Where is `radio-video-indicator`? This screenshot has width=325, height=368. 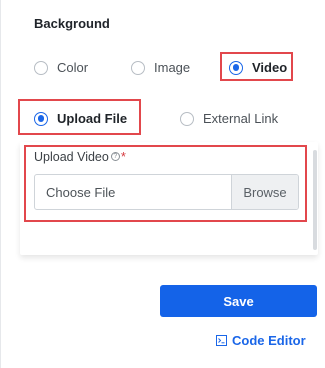
radio-video-indicator is located at coordinates (236, 67).